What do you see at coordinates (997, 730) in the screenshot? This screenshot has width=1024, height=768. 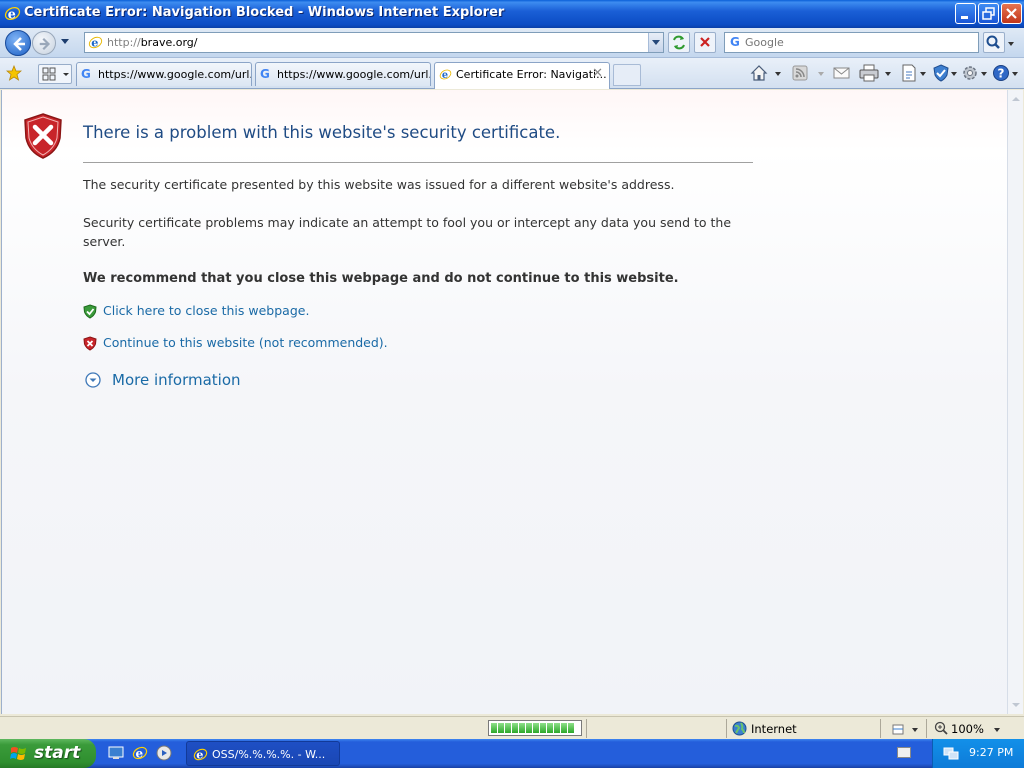 I see `zoom-dropdown` at bounding box center [997, 730].